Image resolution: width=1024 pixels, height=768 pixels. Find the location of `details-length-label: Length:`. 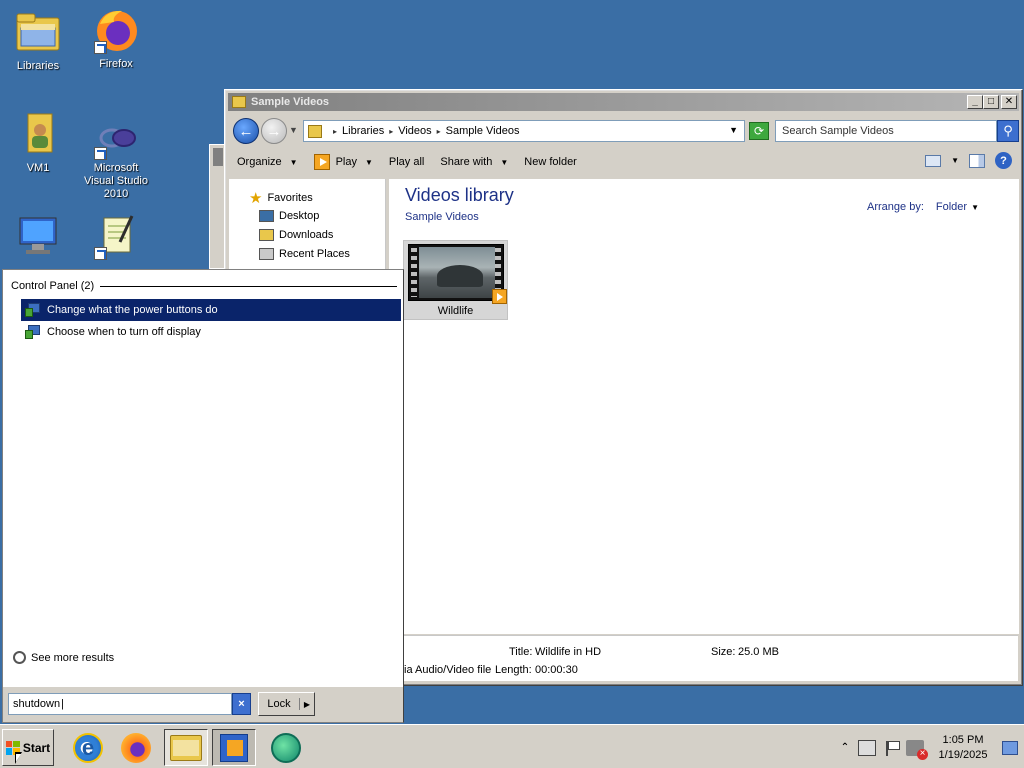

details-length-label: Length: is located at coordinates (513, 670).